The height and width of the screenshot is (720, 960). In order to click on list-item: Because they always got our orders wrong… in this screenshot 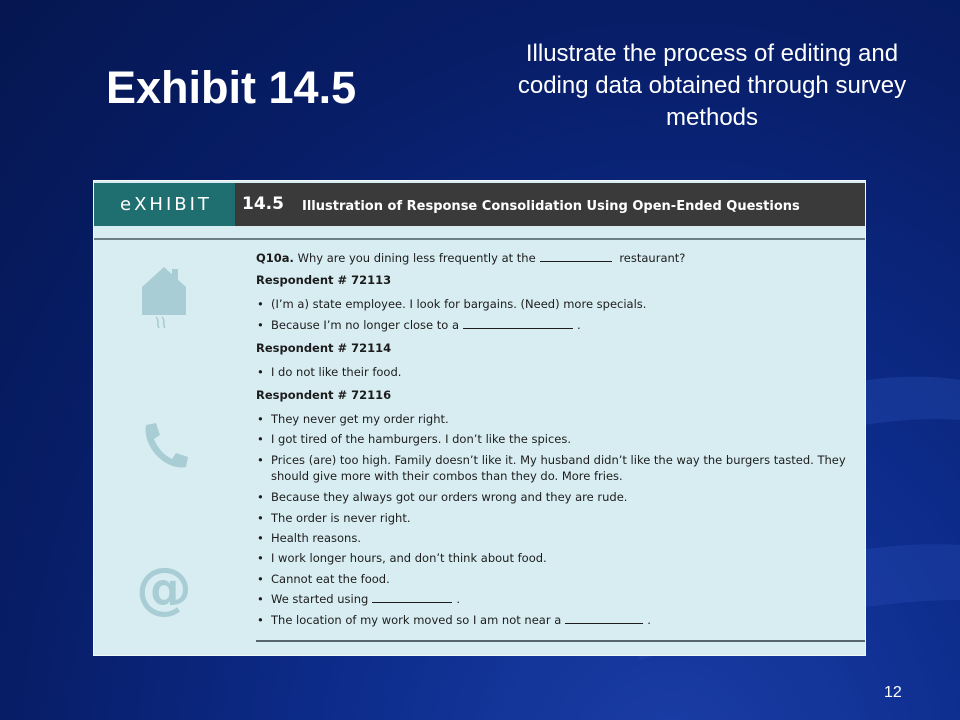, I will do `click(558, 497)`.